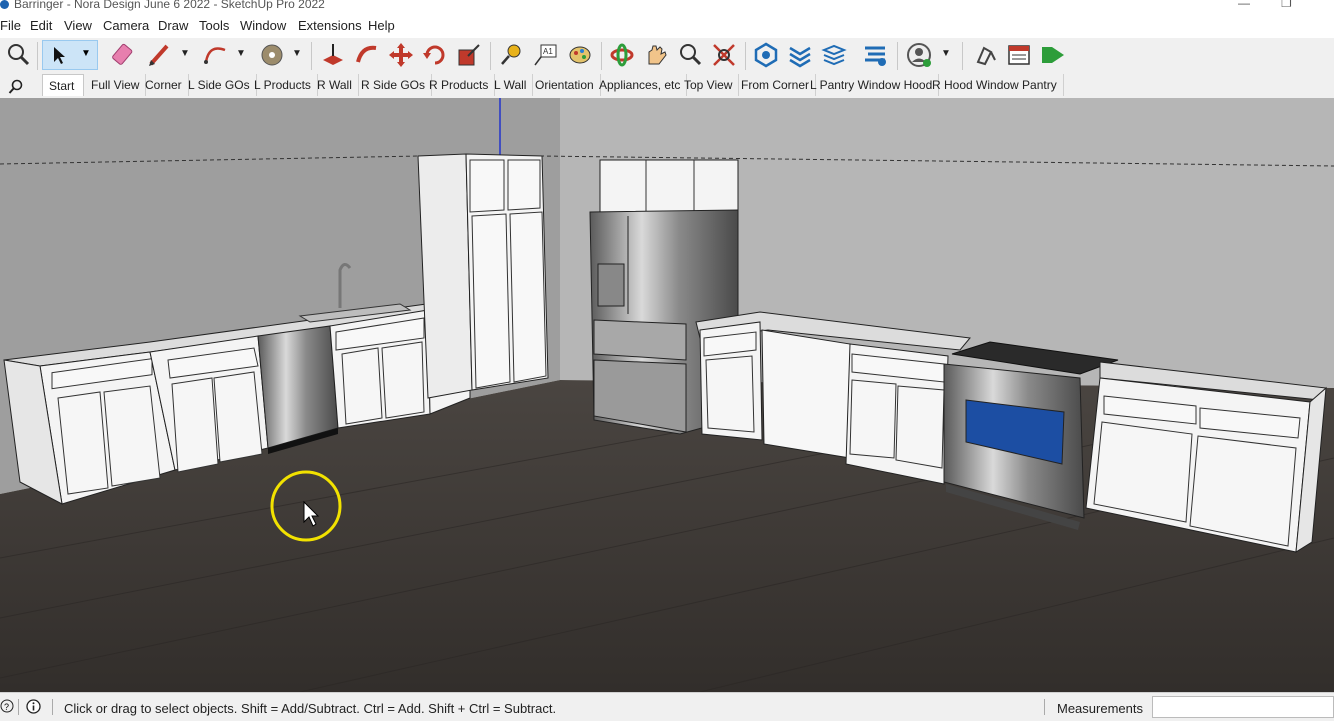 This screenshot has height=721, width=1334. Describe the element at coordinates (63, 85) in the screenshot. I see `scene-tab-start: Start` at that location.